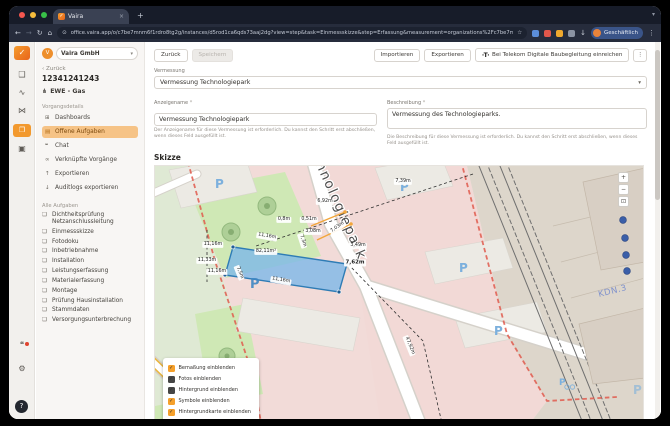  I want to click on zoom-window-button, so click(44, 15).